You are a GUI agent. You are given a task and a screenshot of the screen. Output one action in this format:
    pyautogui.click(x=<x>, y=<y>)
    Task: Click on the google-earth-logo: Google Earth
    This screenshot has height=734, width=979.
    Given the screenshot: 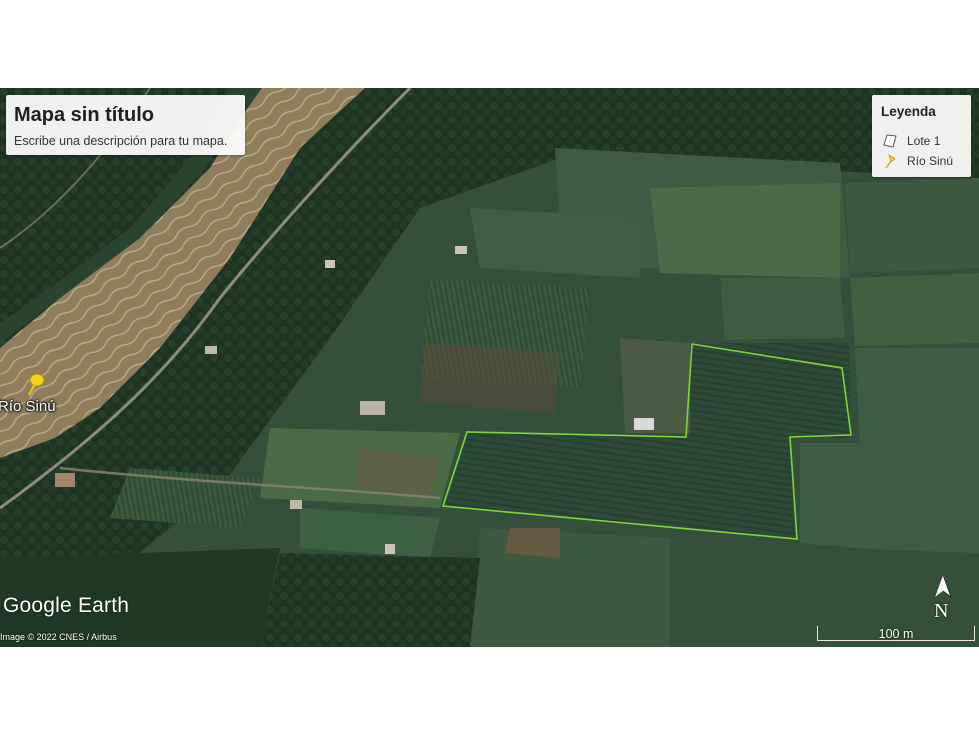 What is the action you would take?
    pyautogui.click(x=66, y=605)
    